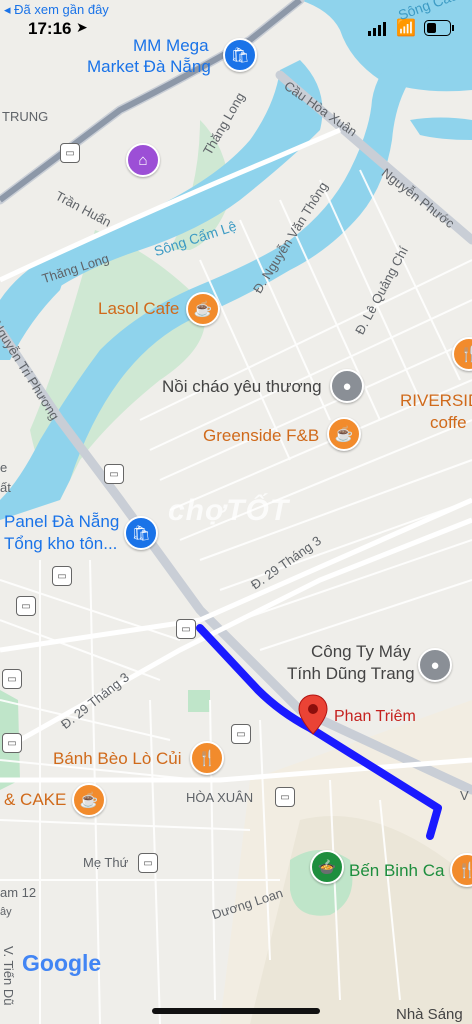 The height and width of the screenshot is (1024, 472). What do you see at coordinates (5, 487) in the screenshot?
I see `street-label: ất` at bounding box center [5, 487].